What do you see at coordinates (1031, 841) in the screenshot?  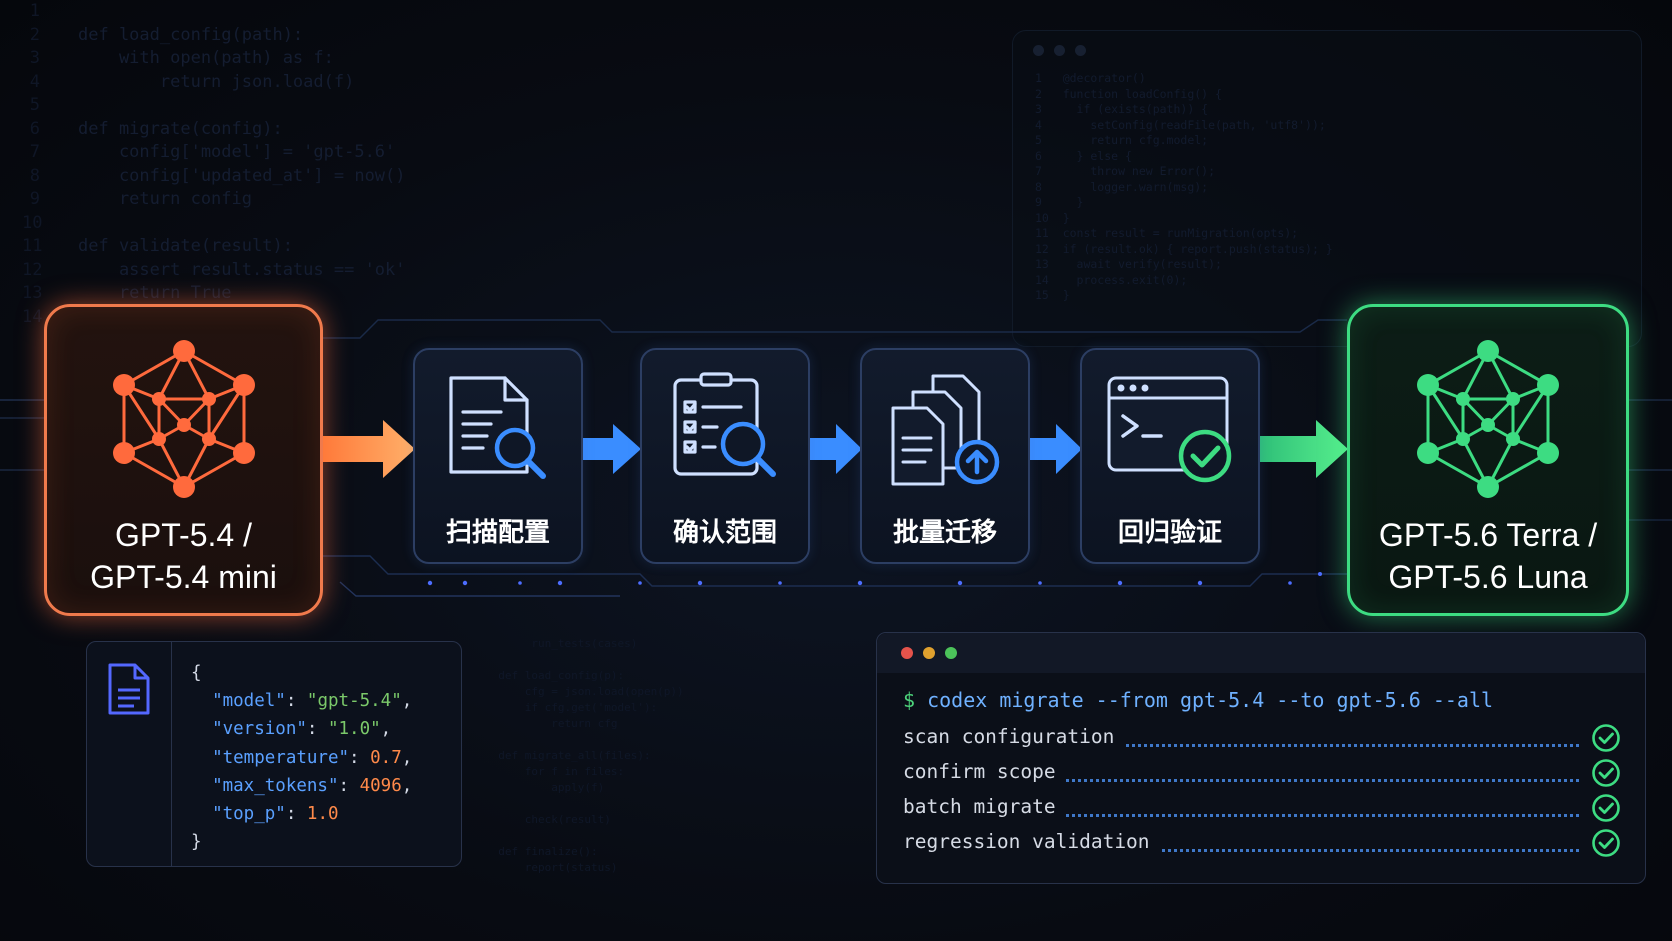 I see `terminal-task-label: regression validation` at bounding box center [1031, 841].